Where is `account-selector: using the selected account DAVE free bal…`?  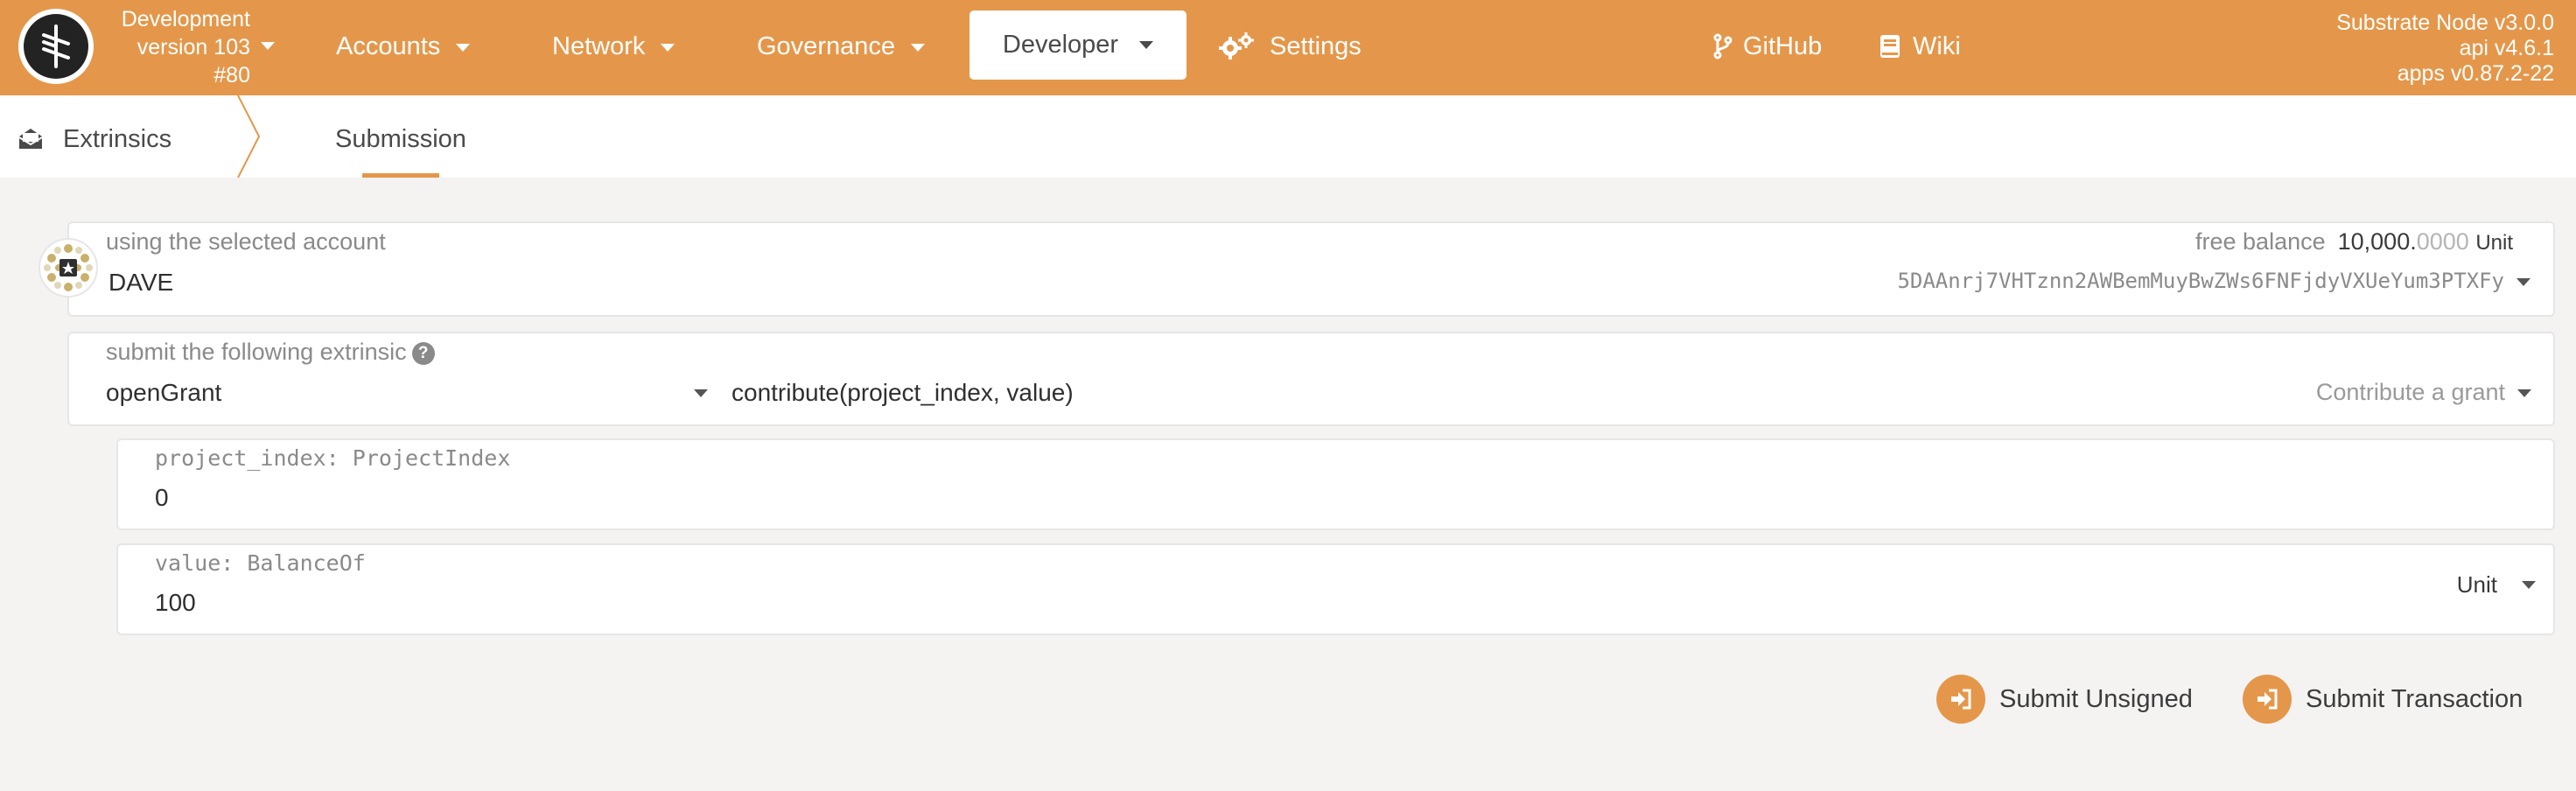
account-selector: using the selected account DAVE free bal… is located at coordinates (1311, 269).